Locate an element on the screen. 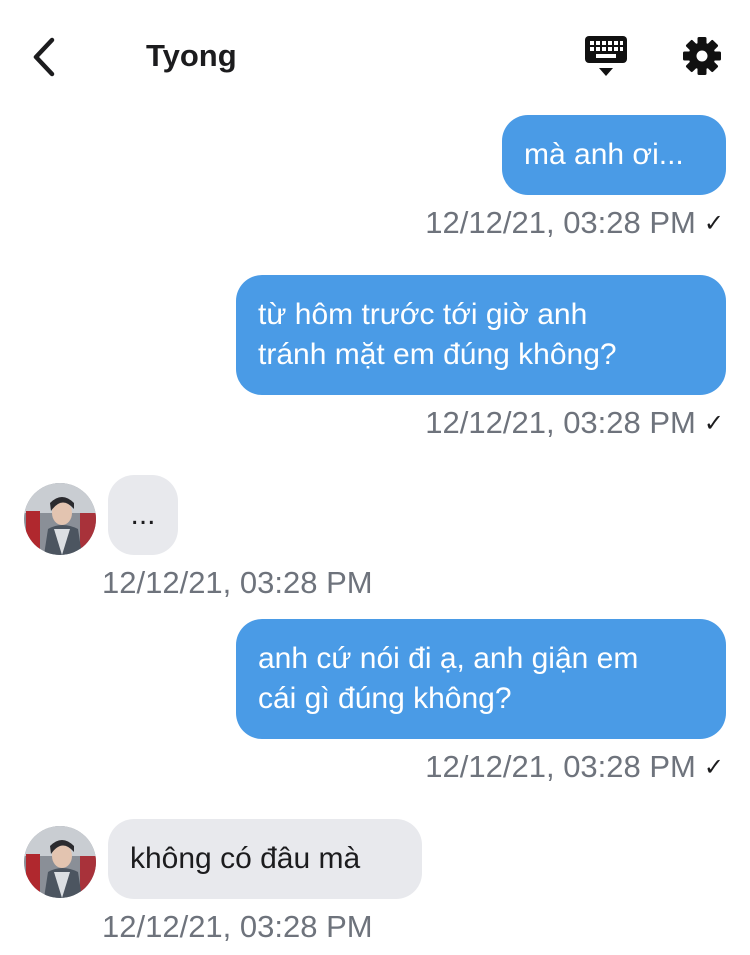 This screenshot has height=955, width=750. back-button is located at coordinates (46, 57).